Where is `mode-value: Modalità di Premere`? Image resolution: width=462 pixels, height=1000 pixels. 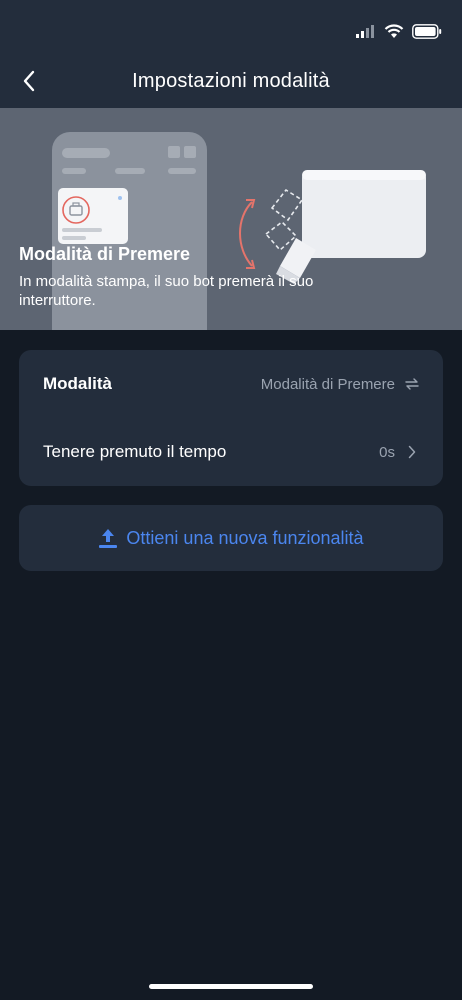
mode-value: Modalità di Premere is located at coordinates (327, 384).